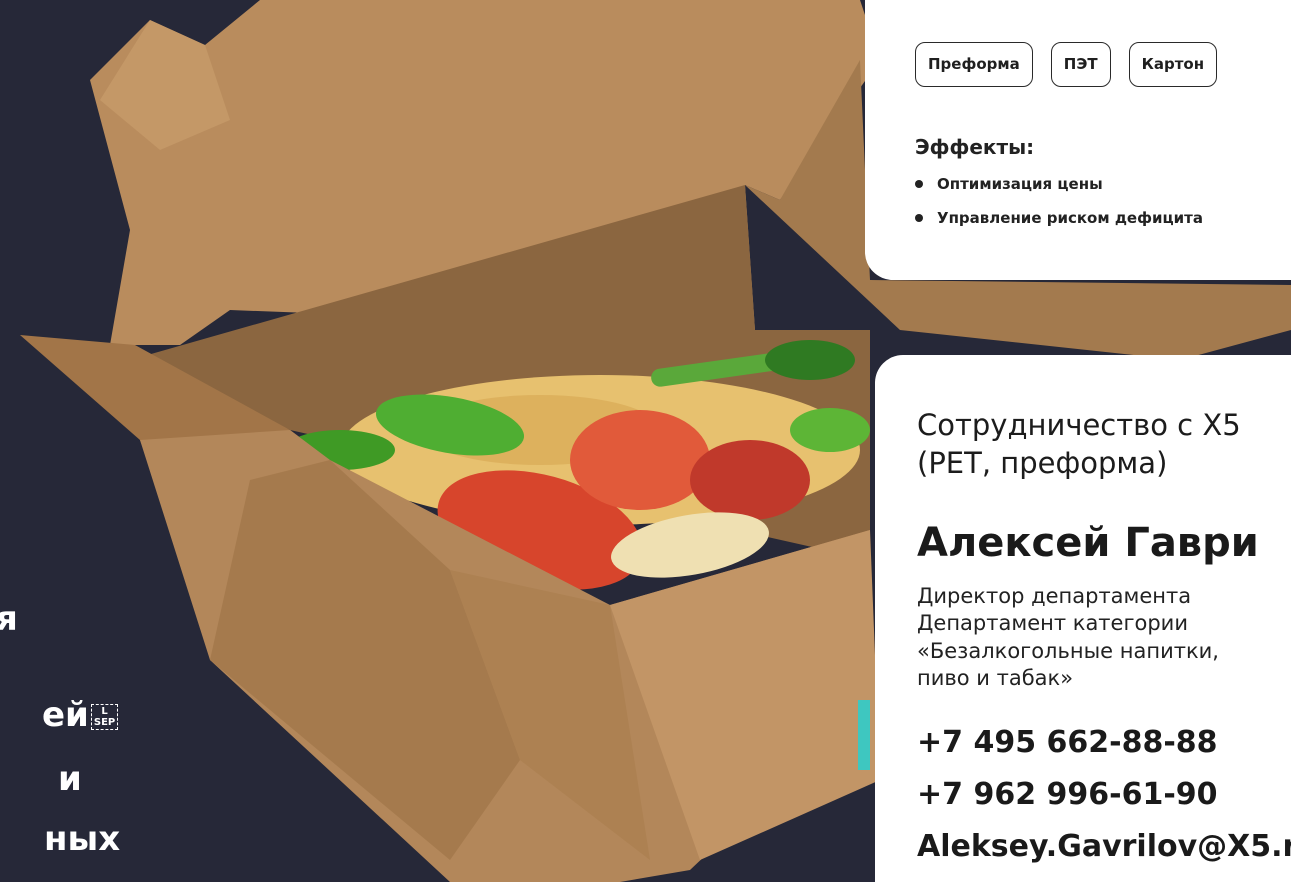 This screenshot has width=1291, height=882. I want to click on contact-email: Aleksey.Gavrilov@X5.r, so click(1104, 846).